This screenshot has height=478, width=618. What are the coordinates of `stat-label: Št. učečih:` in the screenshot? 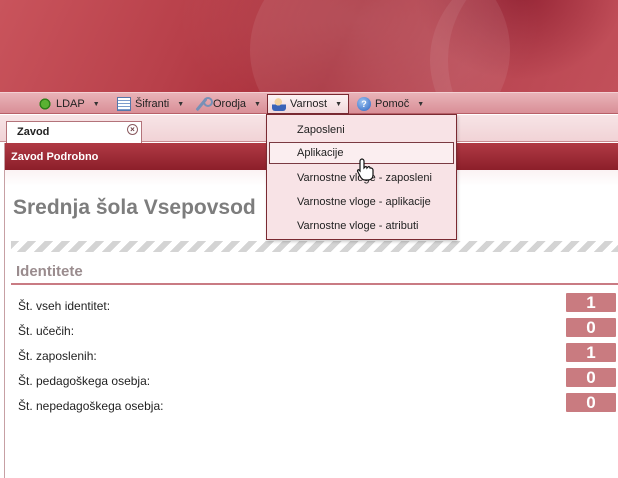 It's located at (46, 331).